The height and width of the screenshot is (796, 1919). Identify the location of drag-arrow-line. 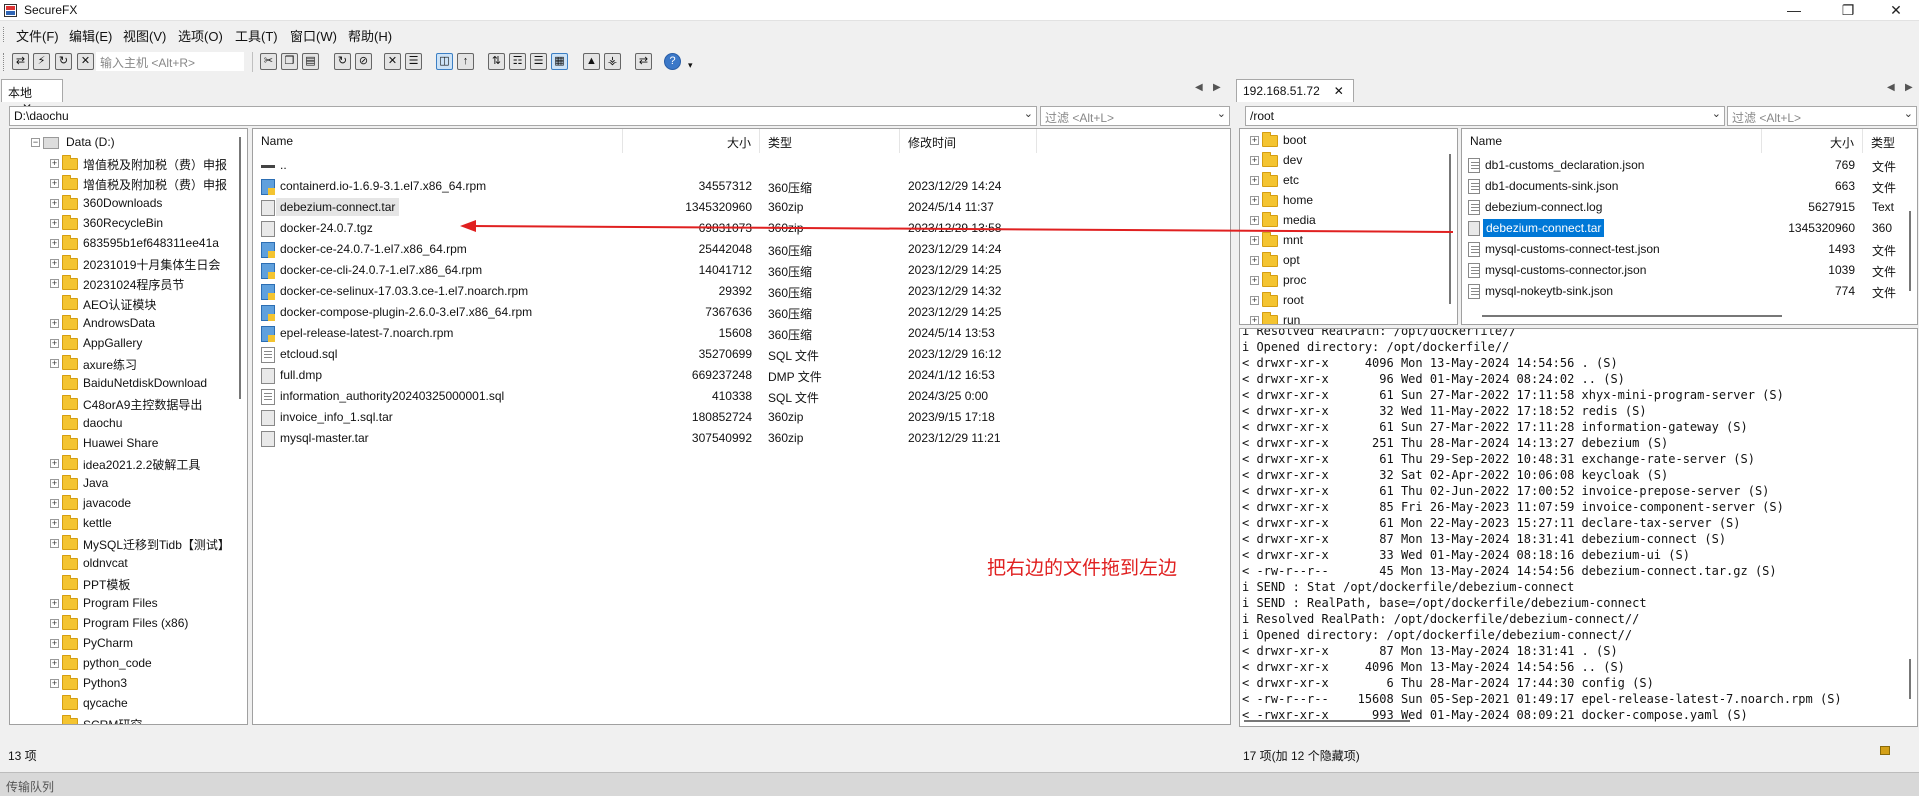
(961, 229).